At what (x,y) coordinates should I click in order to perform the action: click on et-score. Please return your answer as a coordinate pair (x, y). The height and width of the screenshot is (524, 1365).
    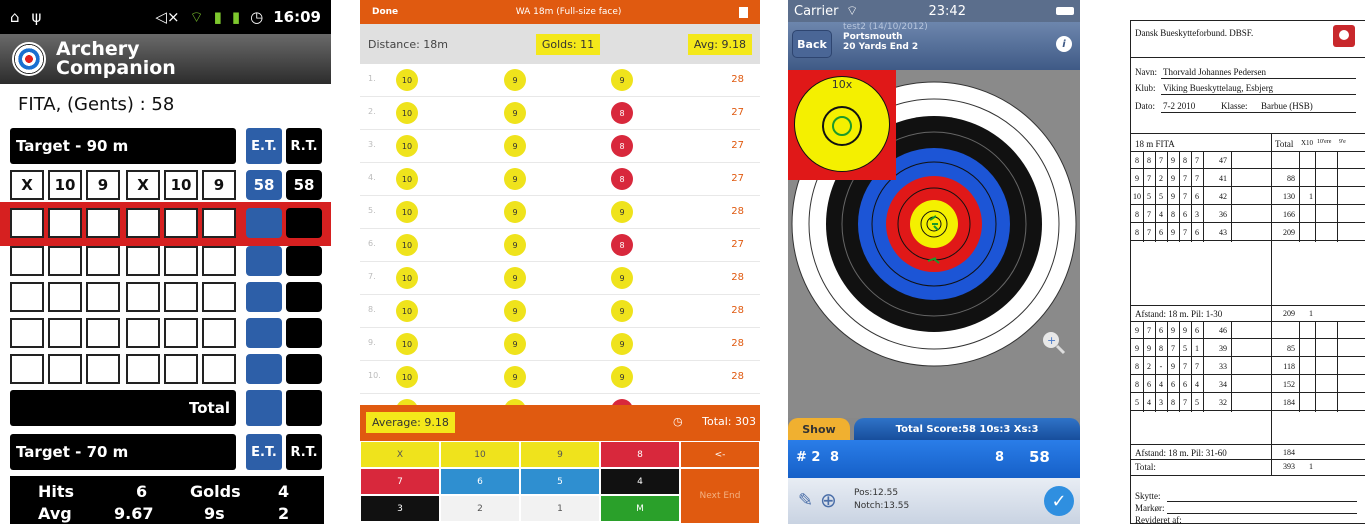
    Looking at the image, I should click on (264, 369).